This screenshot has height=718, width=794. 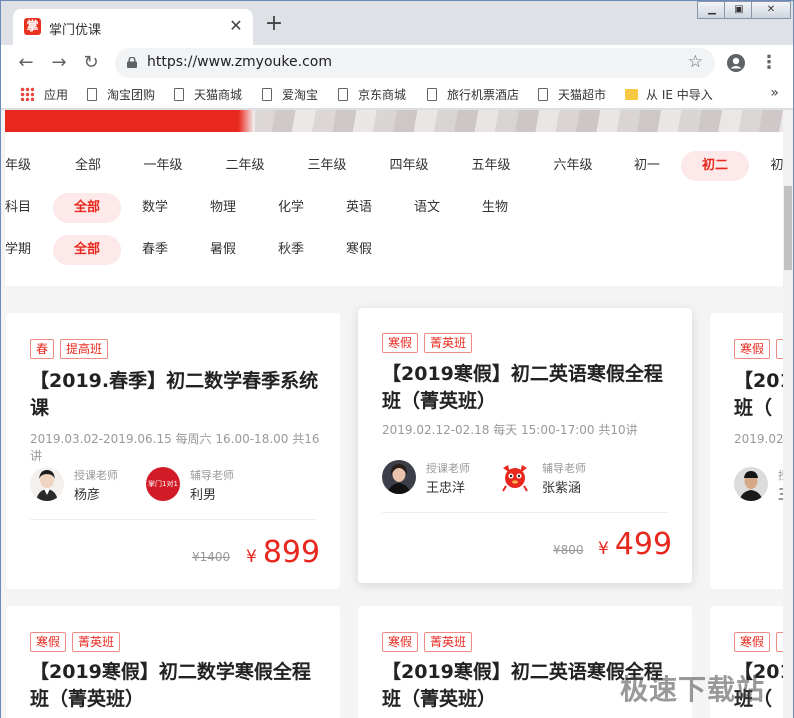 What do you see at coordinates (44, 95) in the screenshot?
I see `bookmark-apps: 应用` at bounding box center [44, 95].